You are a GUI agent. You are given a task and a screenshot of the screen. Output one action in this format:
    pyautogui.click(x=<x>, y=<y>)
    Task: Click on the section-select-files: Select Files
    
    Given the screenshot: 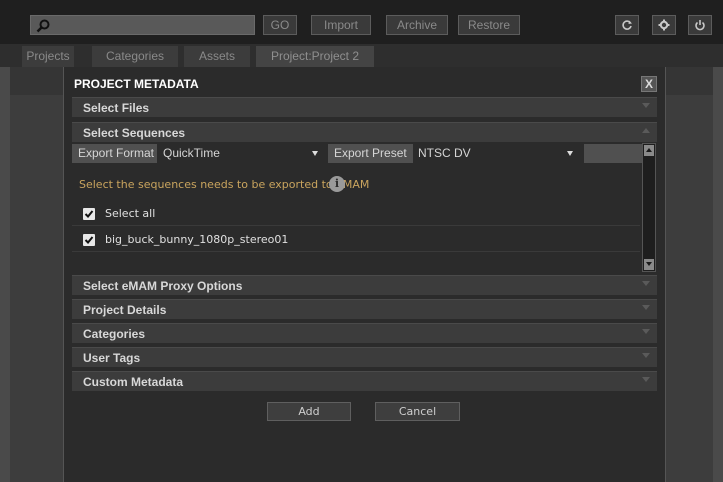 What is the action you would take?
    pyautogui.click(x=364, y=107)
    